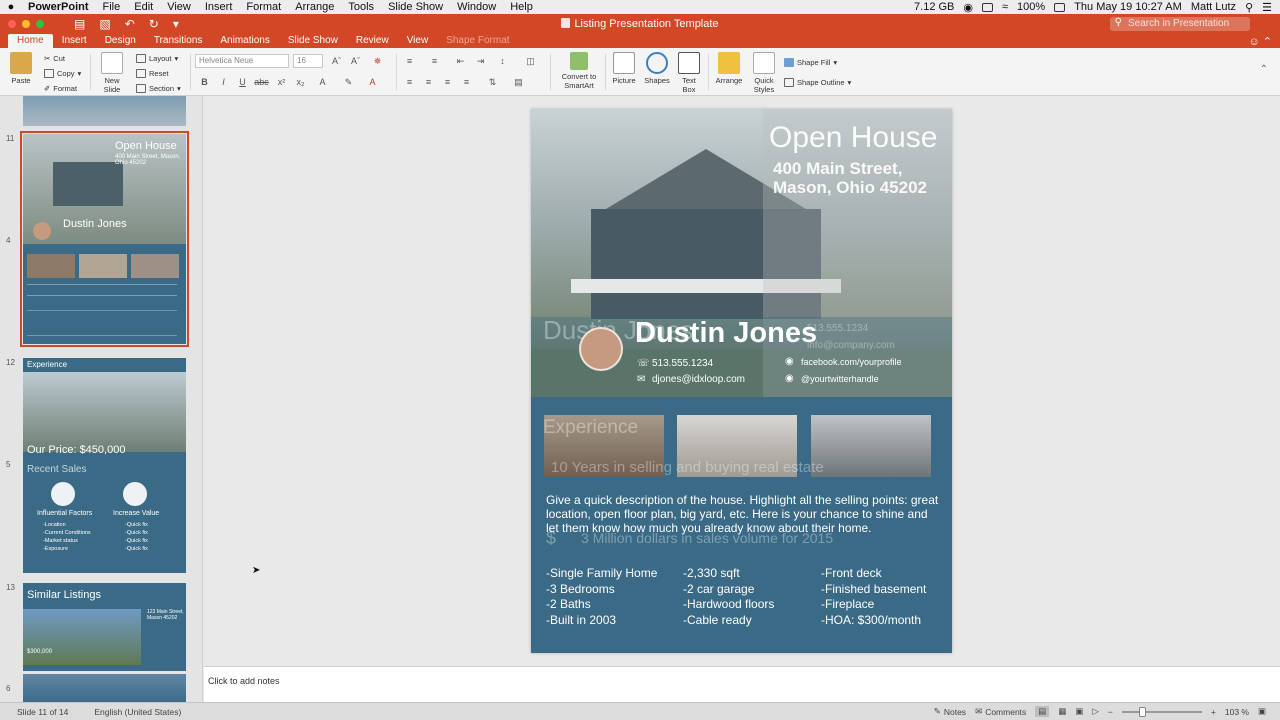  Describe the element at coordinates (261, 82) in the screenshot. I see `strikethrough-button: abc` at that location.